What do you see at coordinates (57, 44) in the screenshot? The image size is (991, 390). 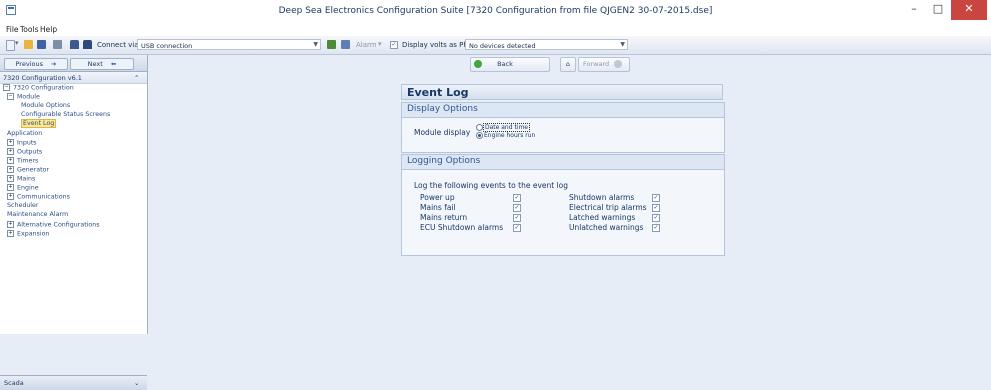 I see `print-icon` at bounding box center [57, 44].